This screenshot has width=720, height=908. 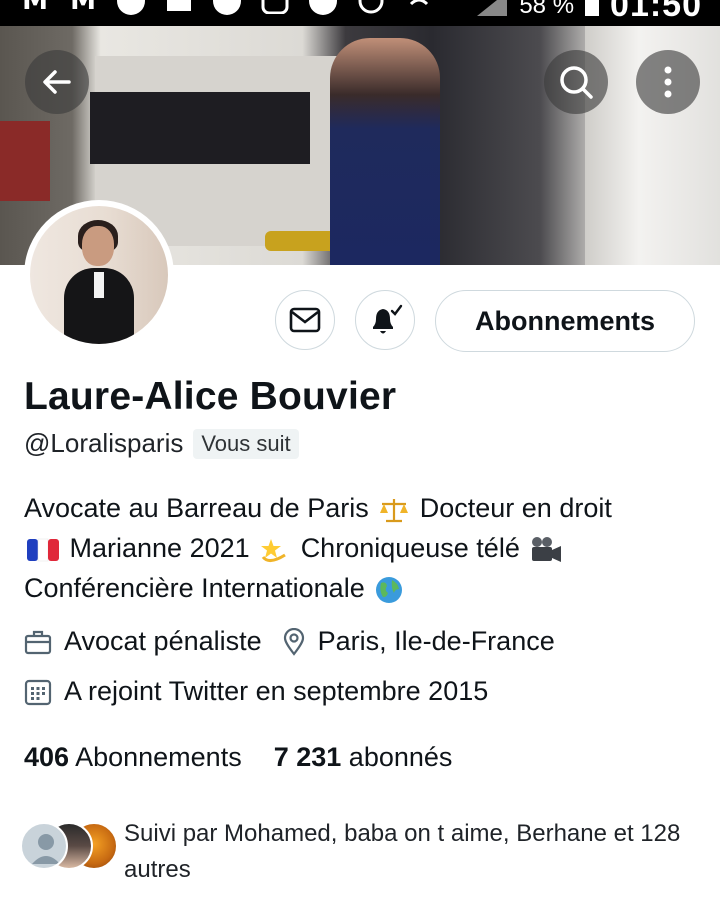 I want to click on banner-left-object, so click(x=25, y=161).